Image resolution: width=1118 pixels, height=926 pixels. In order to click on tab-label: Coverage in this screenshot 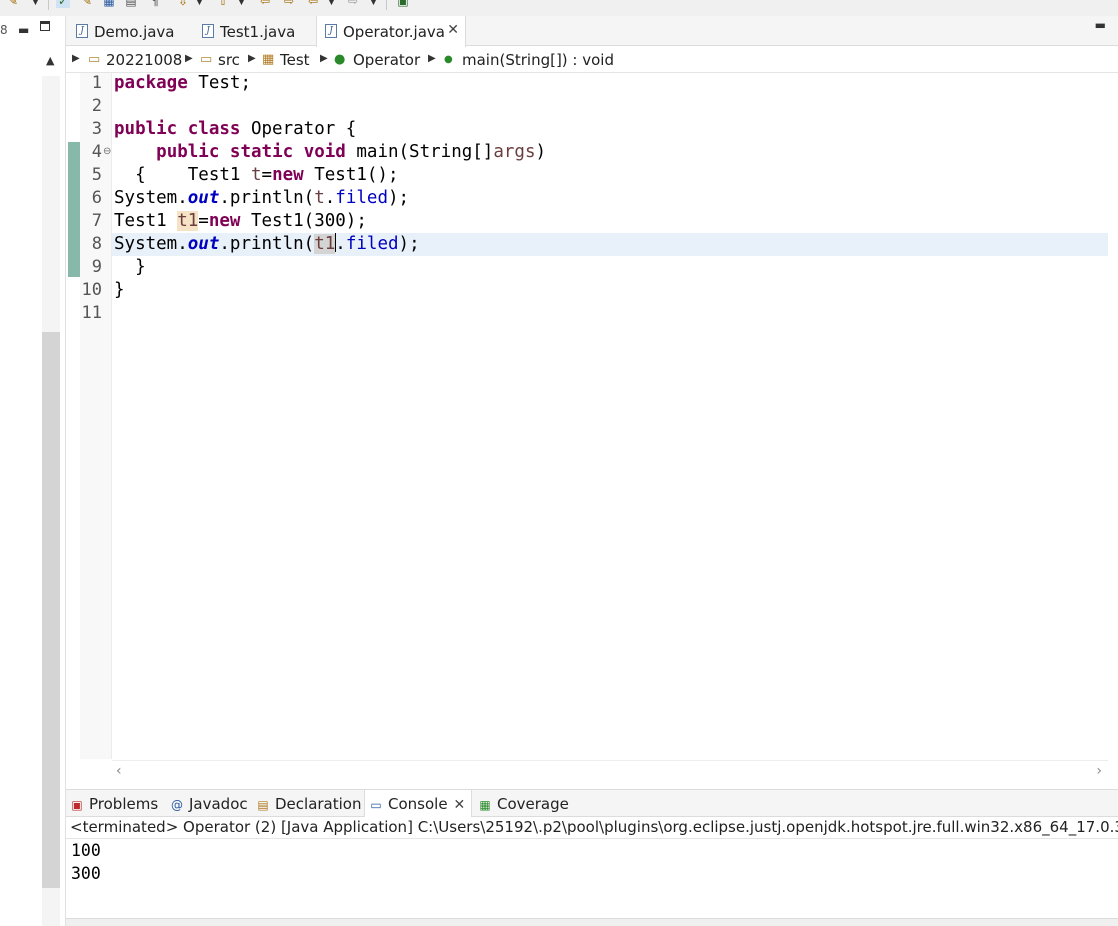, I will do `click(533, 804)`.